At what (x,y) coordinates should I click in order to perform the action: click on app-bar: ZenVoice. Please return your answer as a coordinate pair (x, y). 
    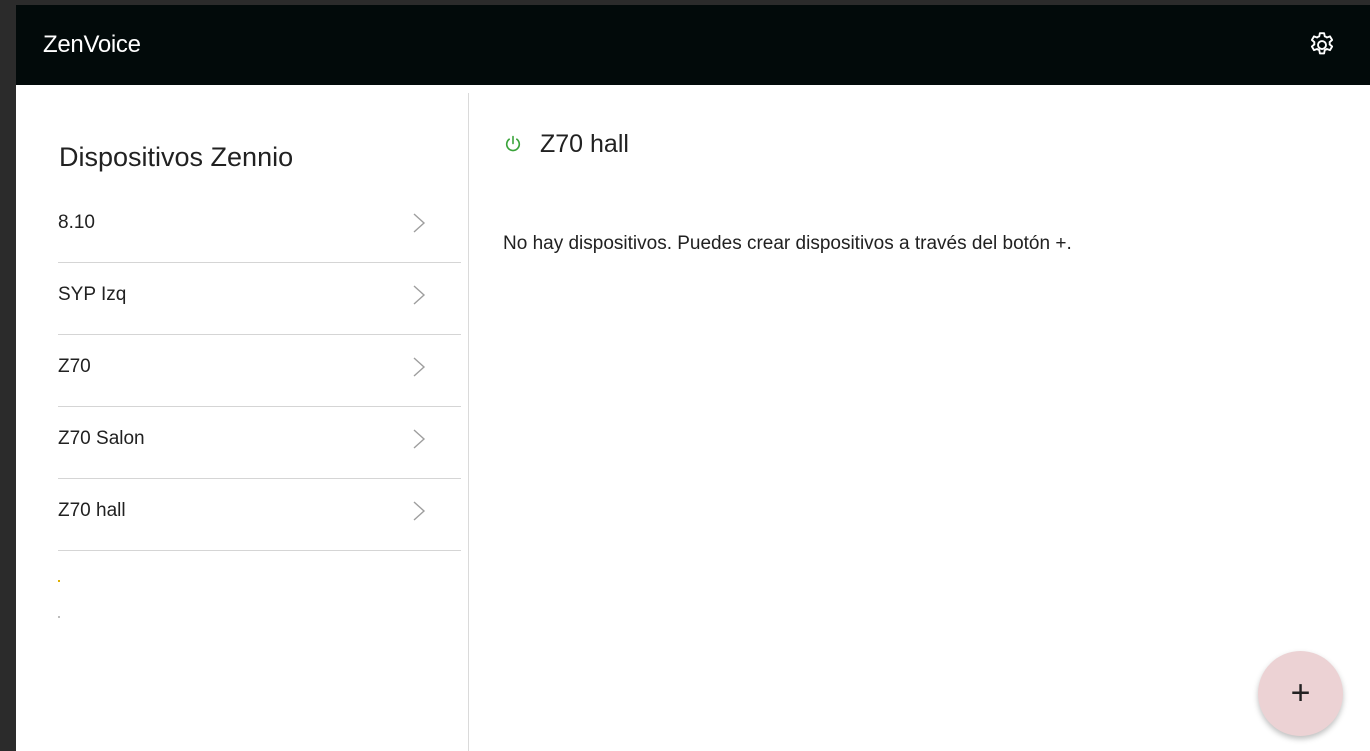
    Looking at the image, I should click on (693, 45).